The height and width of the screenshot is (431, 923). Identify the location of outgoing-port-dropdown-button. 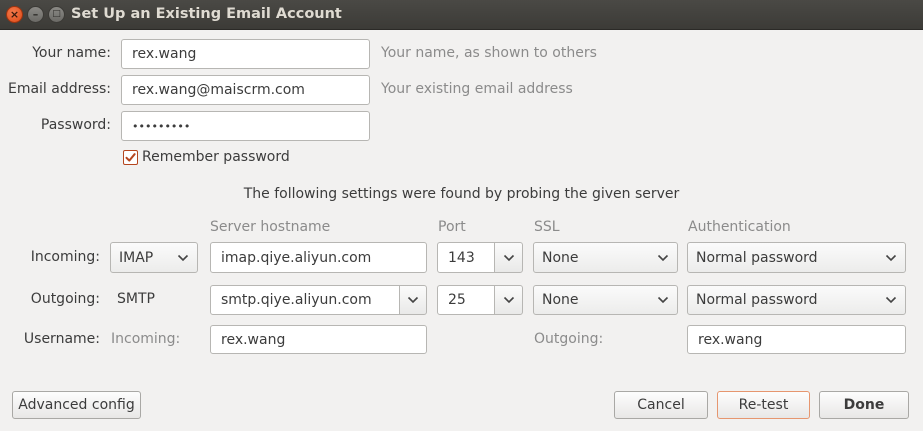
(508, 300).